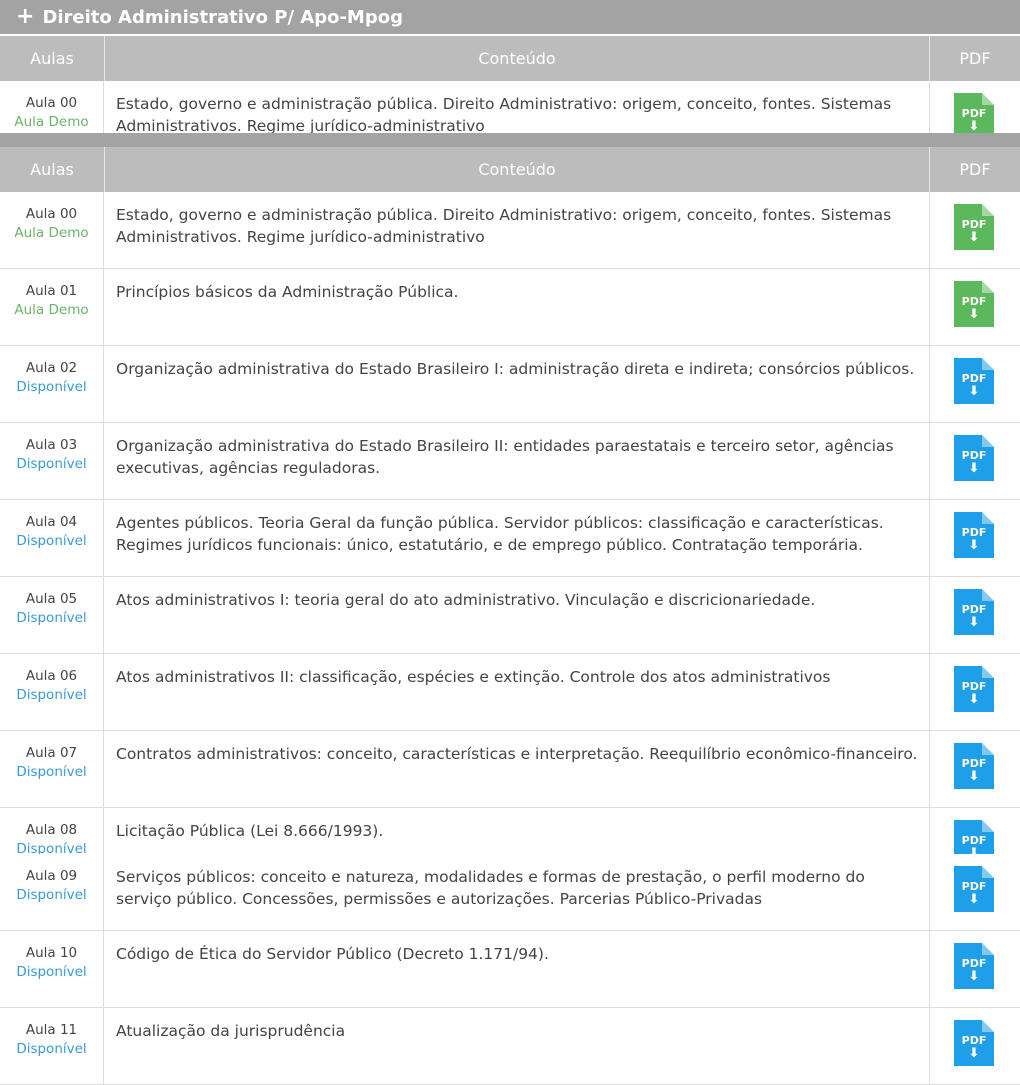  What do you see at coordinates (52, 692) in the screenshot?
I see `aula-cell: Aula 06 Disponível` at bounding box center [52, 692].